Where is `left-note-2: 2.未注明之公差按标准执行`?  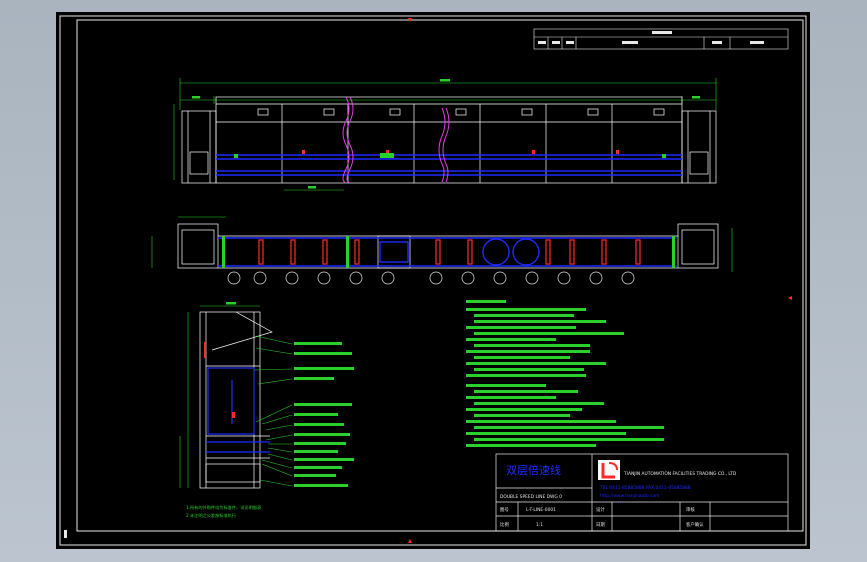 left-note-2: 2.未注明之公差按标准执行 is located at coordinates (211, 515).